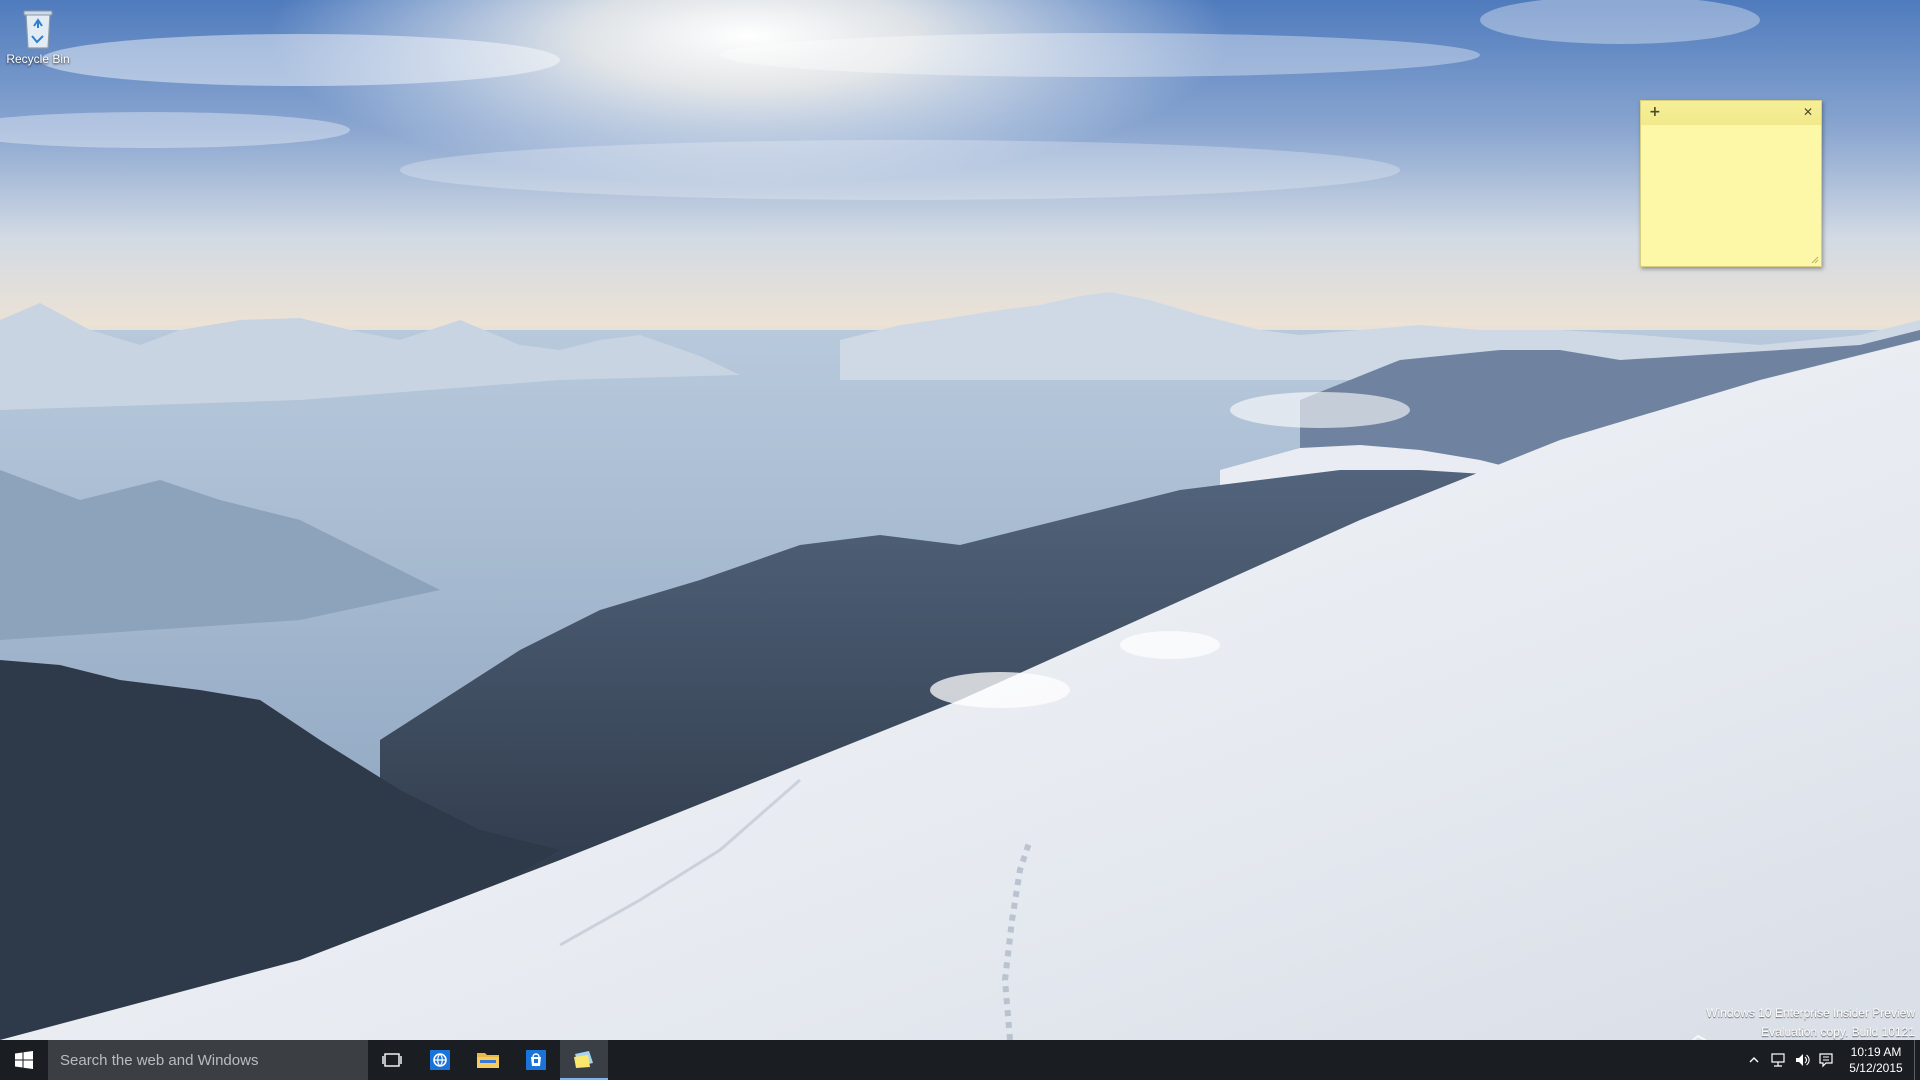 The height and width of the screenshot is (1080, 1920). Describe the element at coordinates (1815, 260) in the screenshot. I see `resize-grip-icon` at that location.